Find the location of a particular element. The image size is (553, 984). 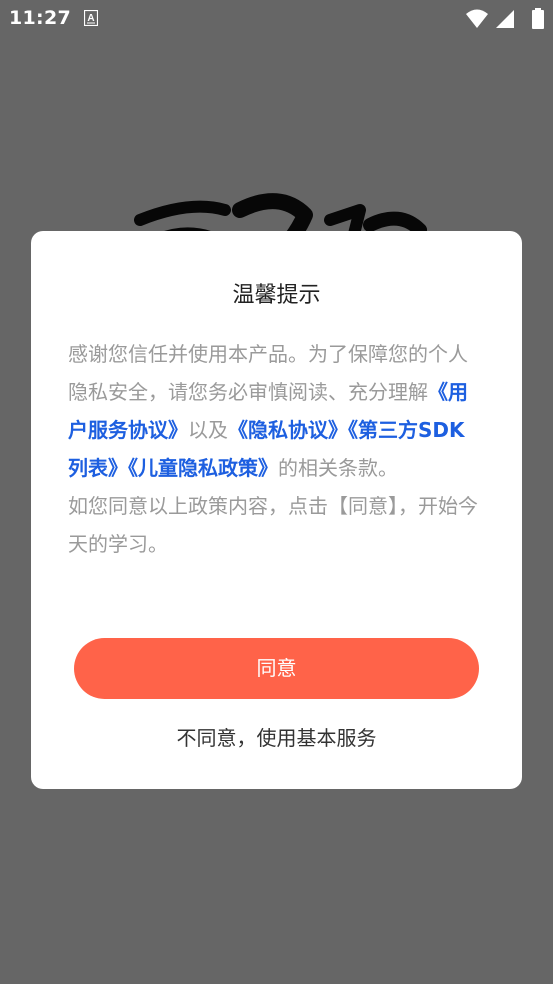

disagree-basic-service-button: 不同意，使用基本服务 is located at coordinates (276, 738).